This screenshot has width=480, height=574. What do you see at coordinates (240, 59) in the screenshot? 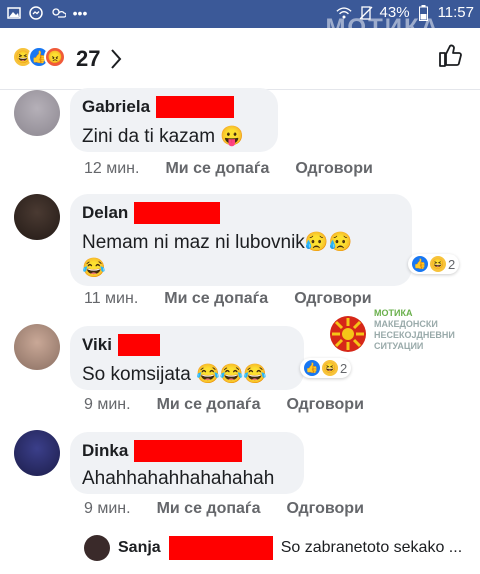
I see `reactions-header: 😆 👍 😠 27` at bounding box center [240, 59].